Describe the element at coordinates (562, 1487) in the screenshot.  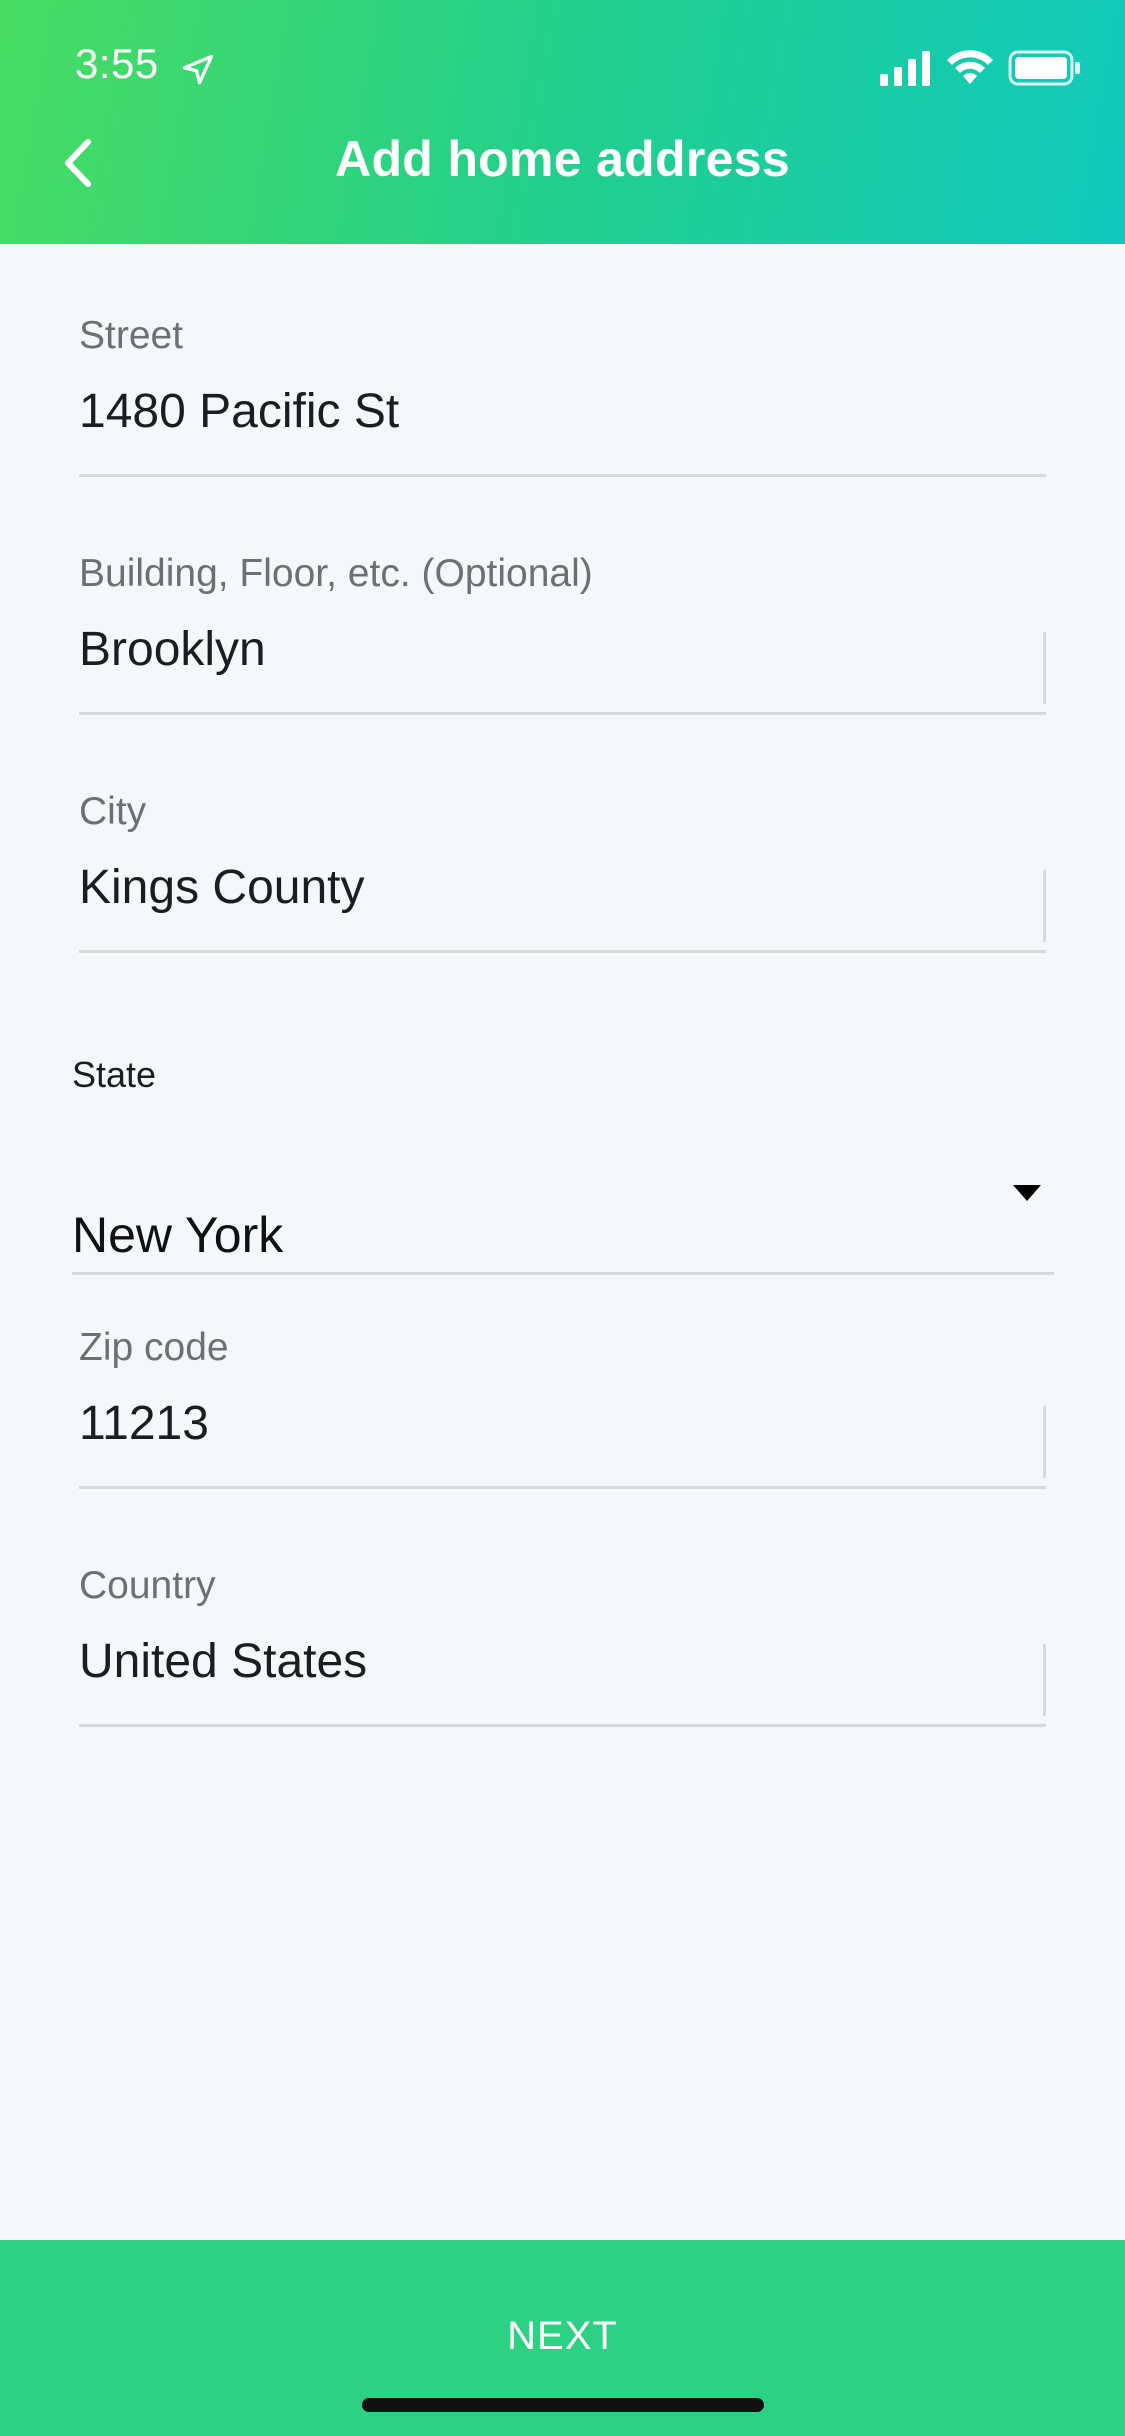
I see `zip-underline` at that location.